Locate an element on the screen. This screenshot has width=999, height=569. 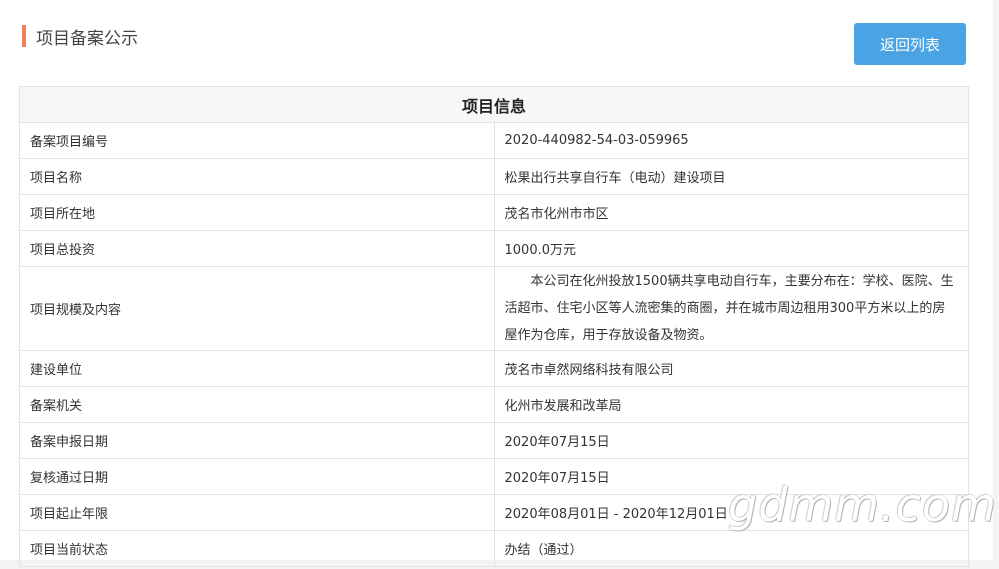
table-header-row: 项目信息 is located at coordinates (494, 104).